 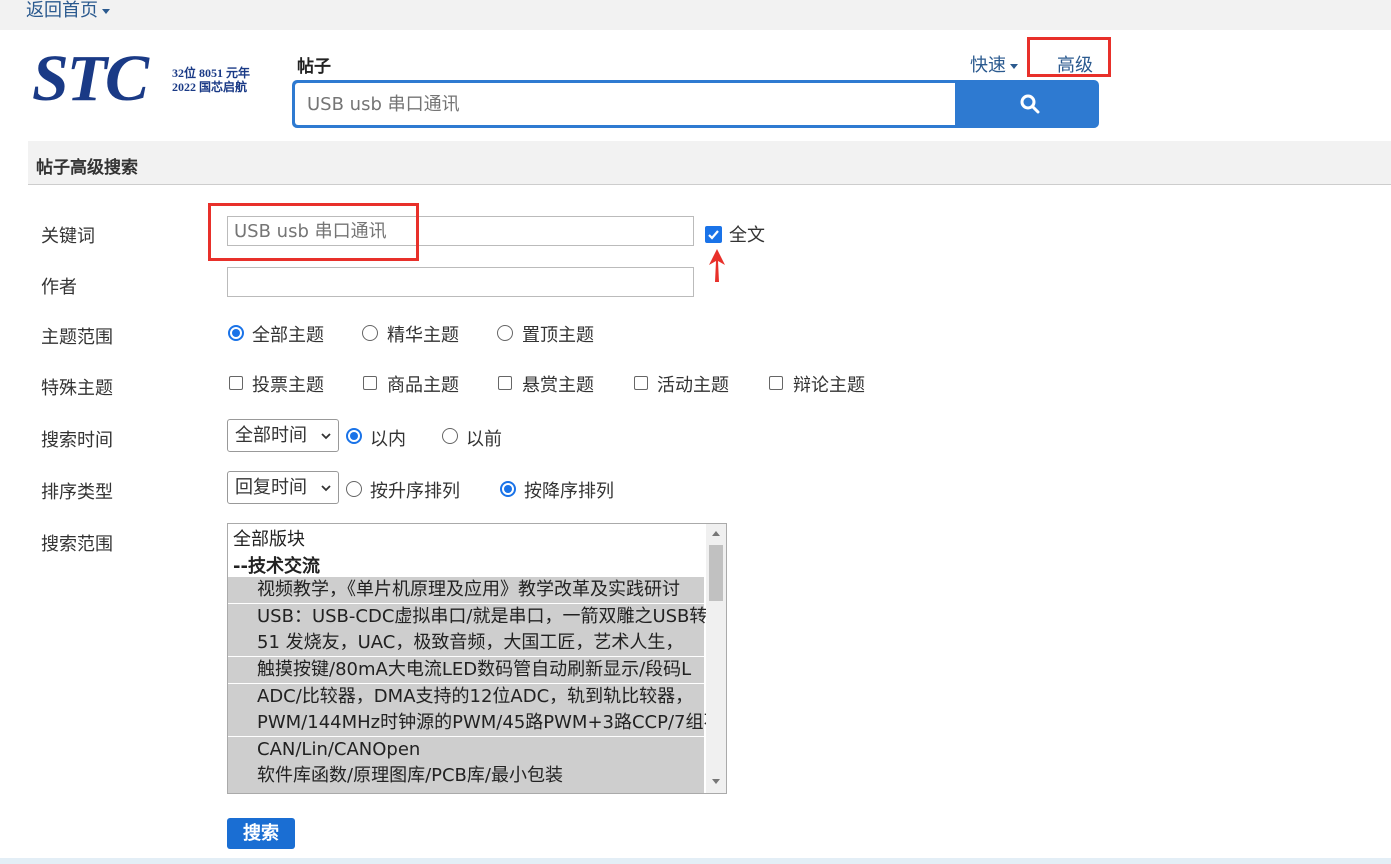 I want to click on radio-before, so click(x=450, y=436).